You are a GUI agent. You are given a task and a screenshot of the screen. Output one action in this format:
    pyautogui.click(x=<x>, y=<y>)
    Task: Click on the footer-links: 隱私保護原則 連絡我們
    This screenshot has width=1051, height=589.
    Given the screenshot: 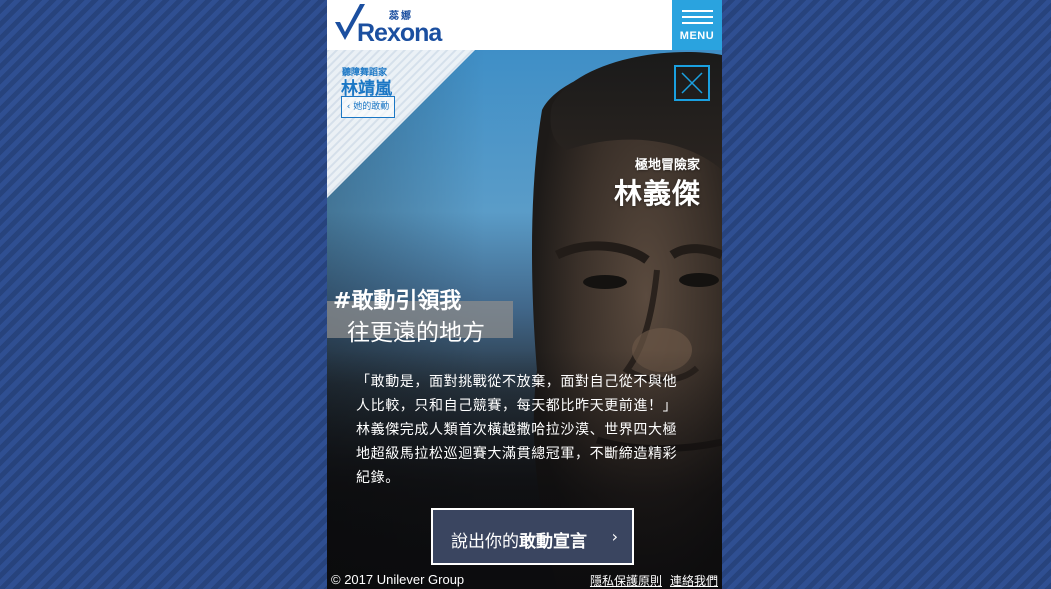 What is the action you would take?
    pyautogui.click(x=650, y=580)
    